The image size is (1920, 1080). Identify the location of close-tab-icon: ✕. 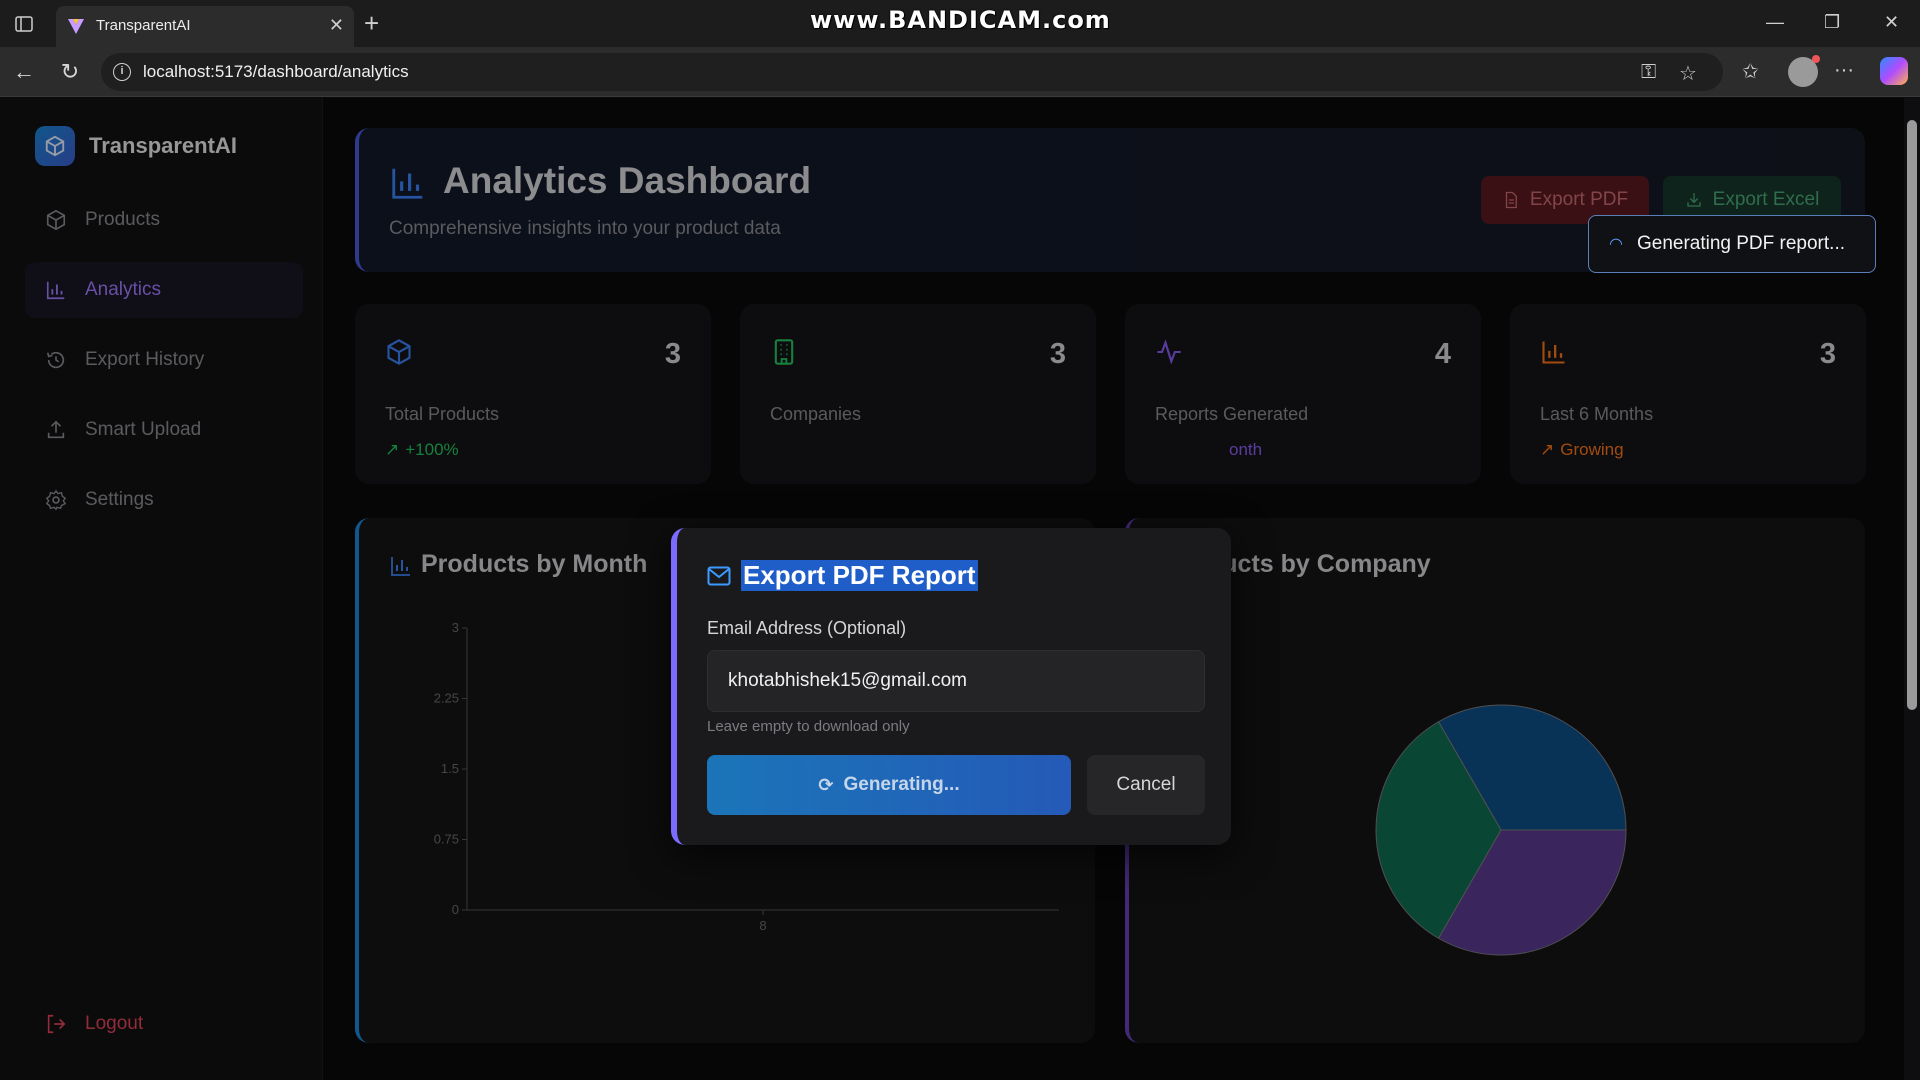
(336, 25).